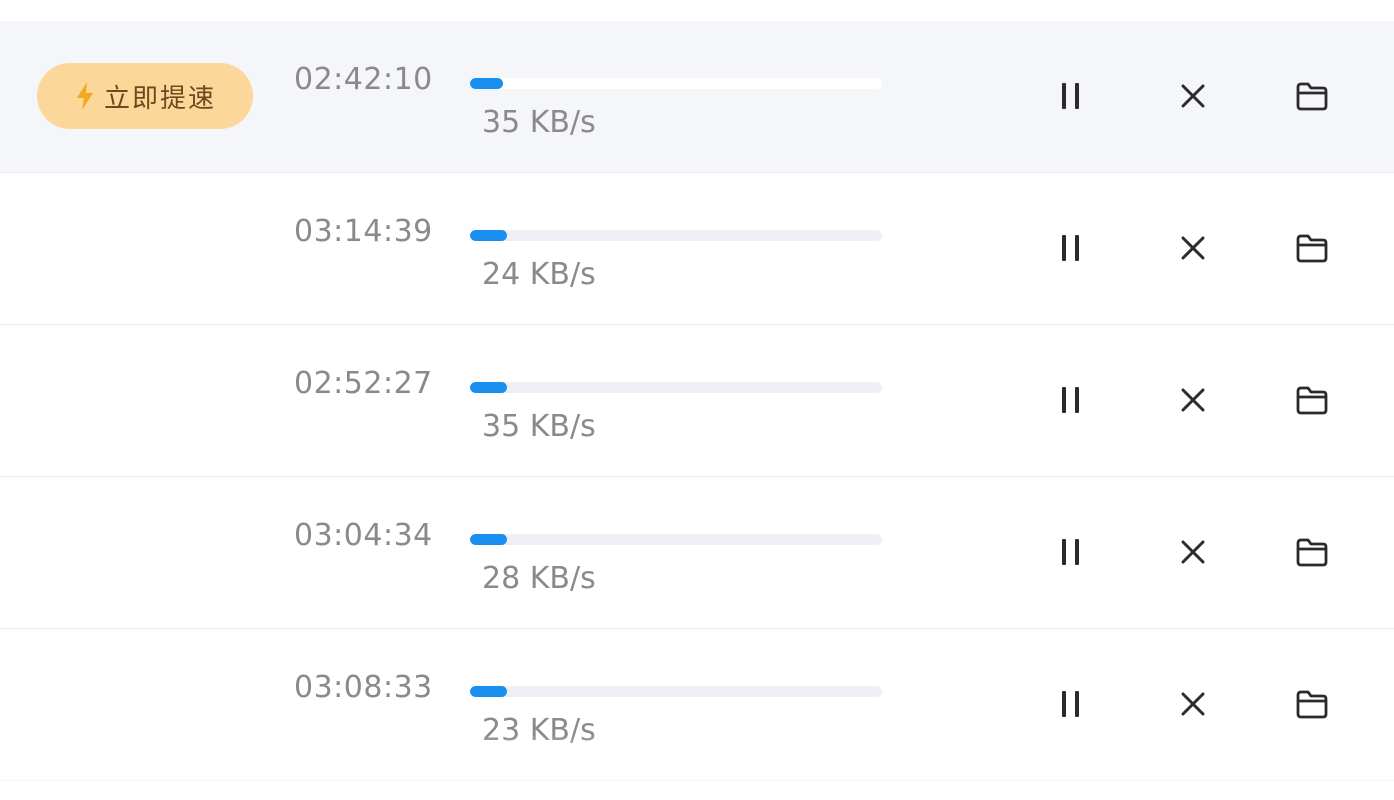 The width and height of the screenshot is (1394, 800). Describe the element at coordinates (84, 96) in the screenshot. I see `lightning-icon` at that location.